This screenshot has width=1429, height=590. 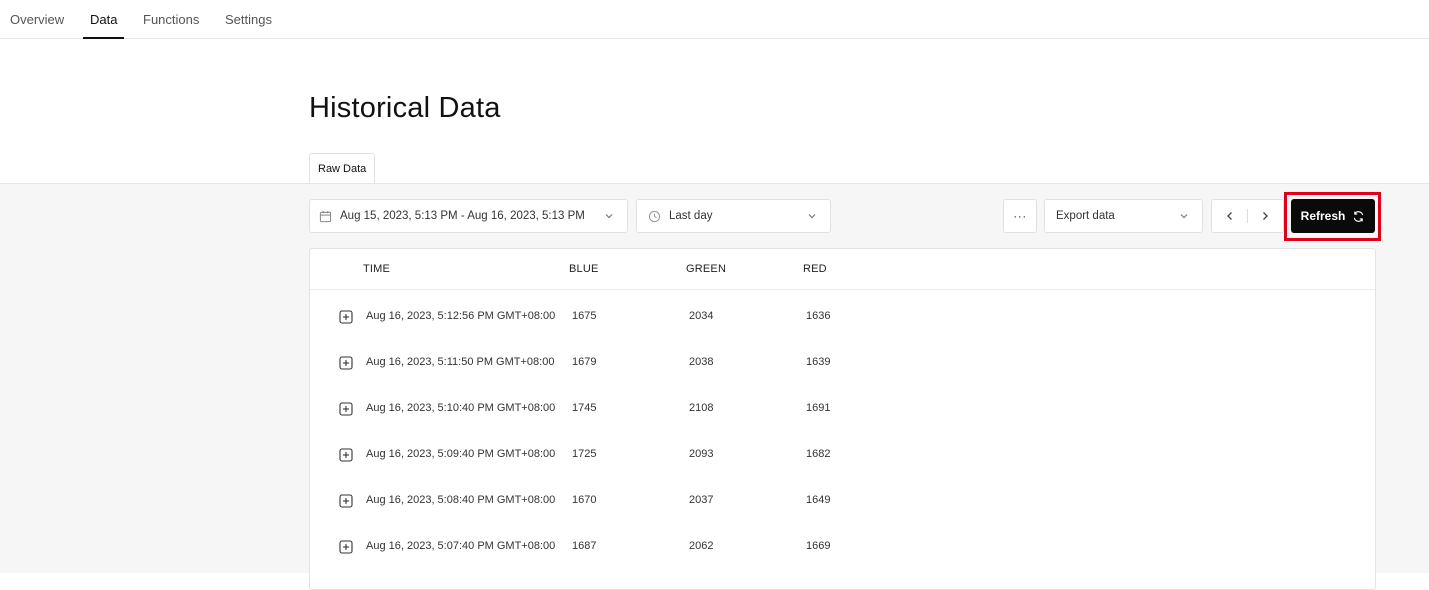 What do you see at coordinates (584, 408) in the screenshot?
I see `cell-blue: 1745` at bounding box center [584, 408].